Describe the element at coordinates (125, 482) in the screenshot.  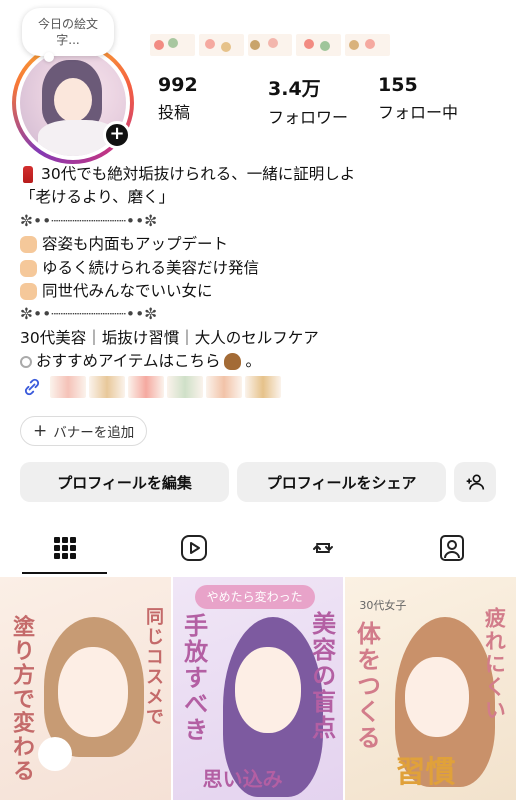
I see `edit-profile-button: プロフィールを編集` at that location.